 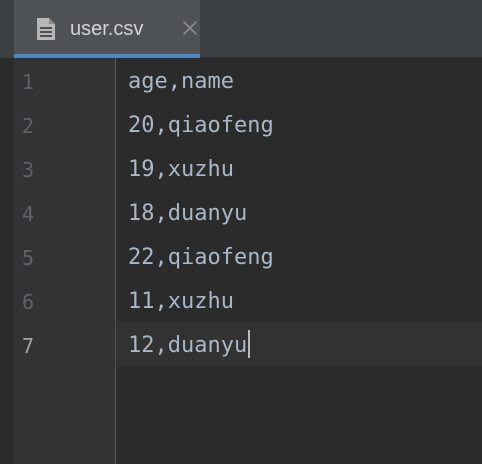 What do you see at coordinates (249, 344) in the screenshot?
I see `text-caret` at bounding box center [249, 344].